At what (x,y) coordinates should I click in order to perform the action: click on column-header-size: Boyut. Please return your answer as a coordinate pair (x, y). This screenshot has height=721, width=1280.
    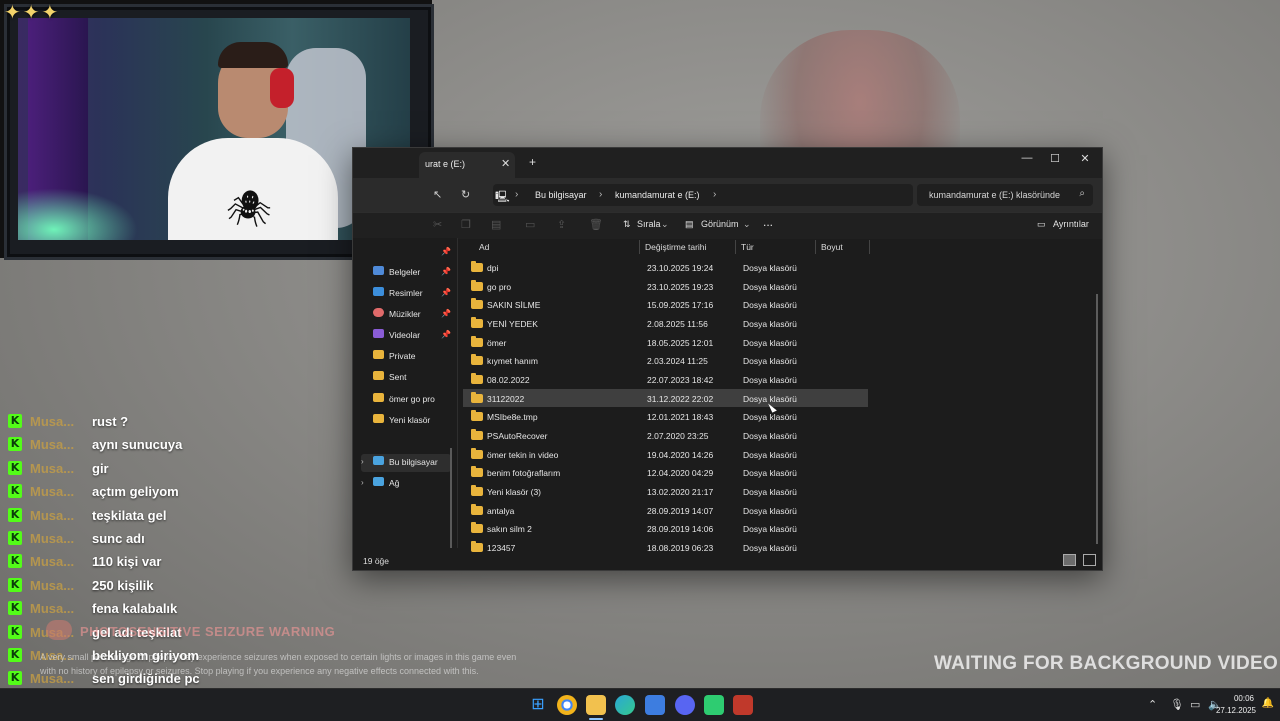
    Looking at the image, I should click on (832, 247).